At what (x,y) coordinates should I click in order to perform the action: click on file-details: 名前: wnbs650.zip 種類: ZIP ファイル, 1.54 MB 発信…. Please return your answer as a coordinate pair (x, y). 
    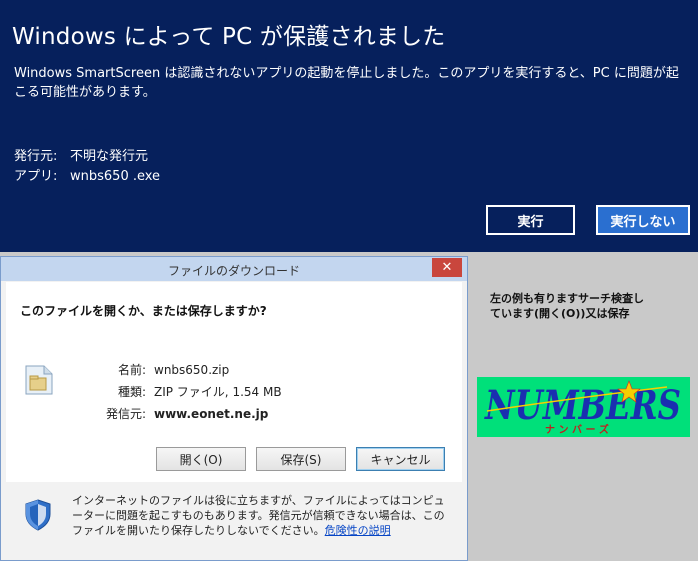
    Looking at the image, I should click on (189, 392).